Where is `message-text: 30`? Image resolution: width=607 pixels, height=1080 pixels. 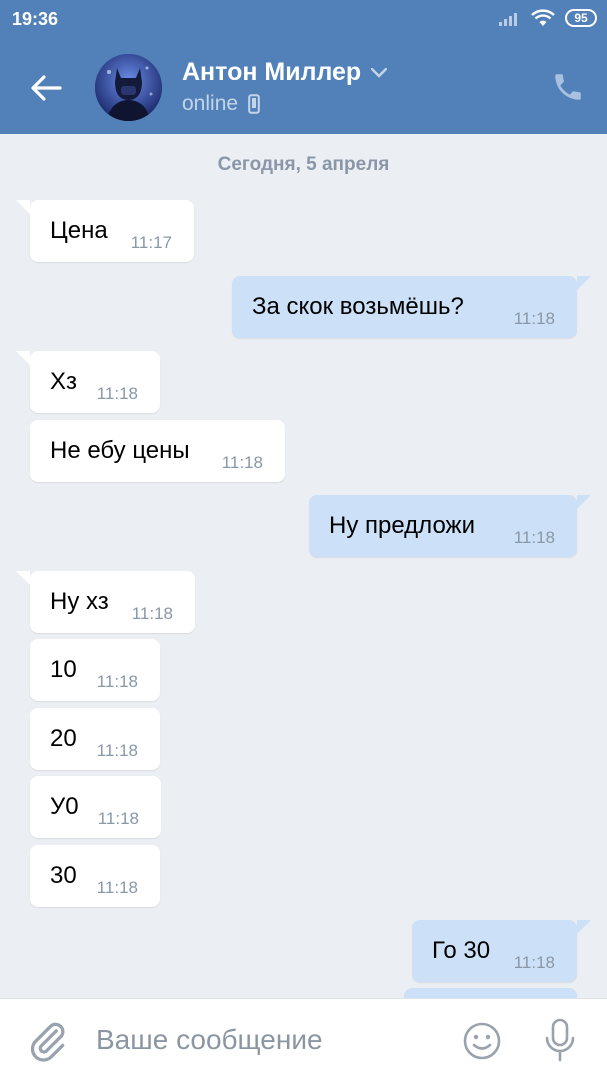
message-text: 30 is located at coordinates (63, 875).